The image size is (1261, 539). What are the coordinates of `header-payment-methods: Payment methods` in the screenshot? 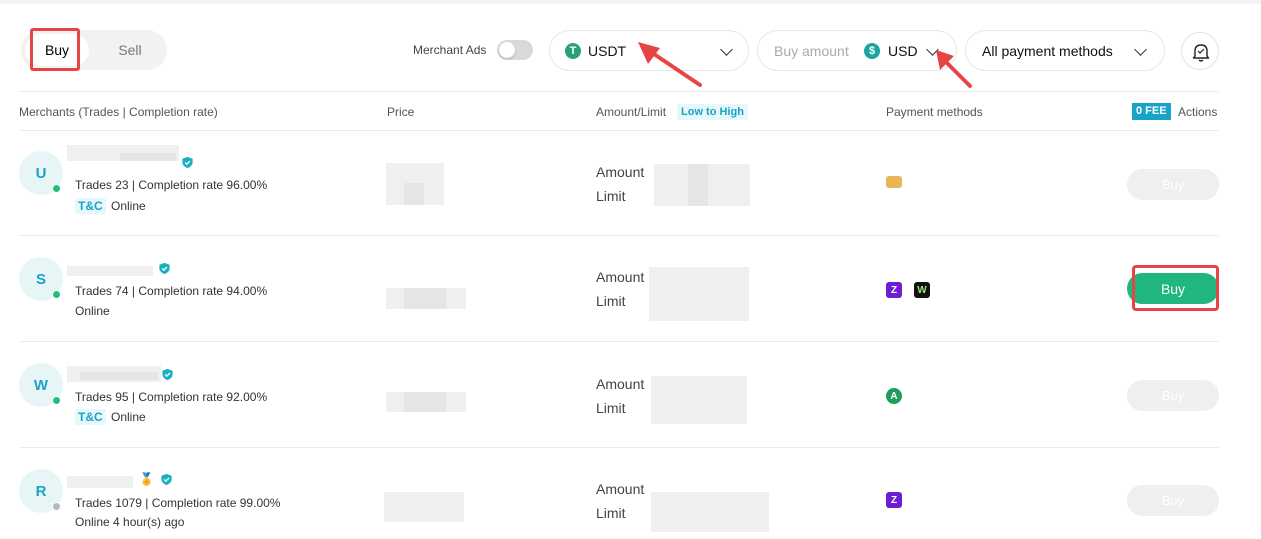 It's located at (934, 112).